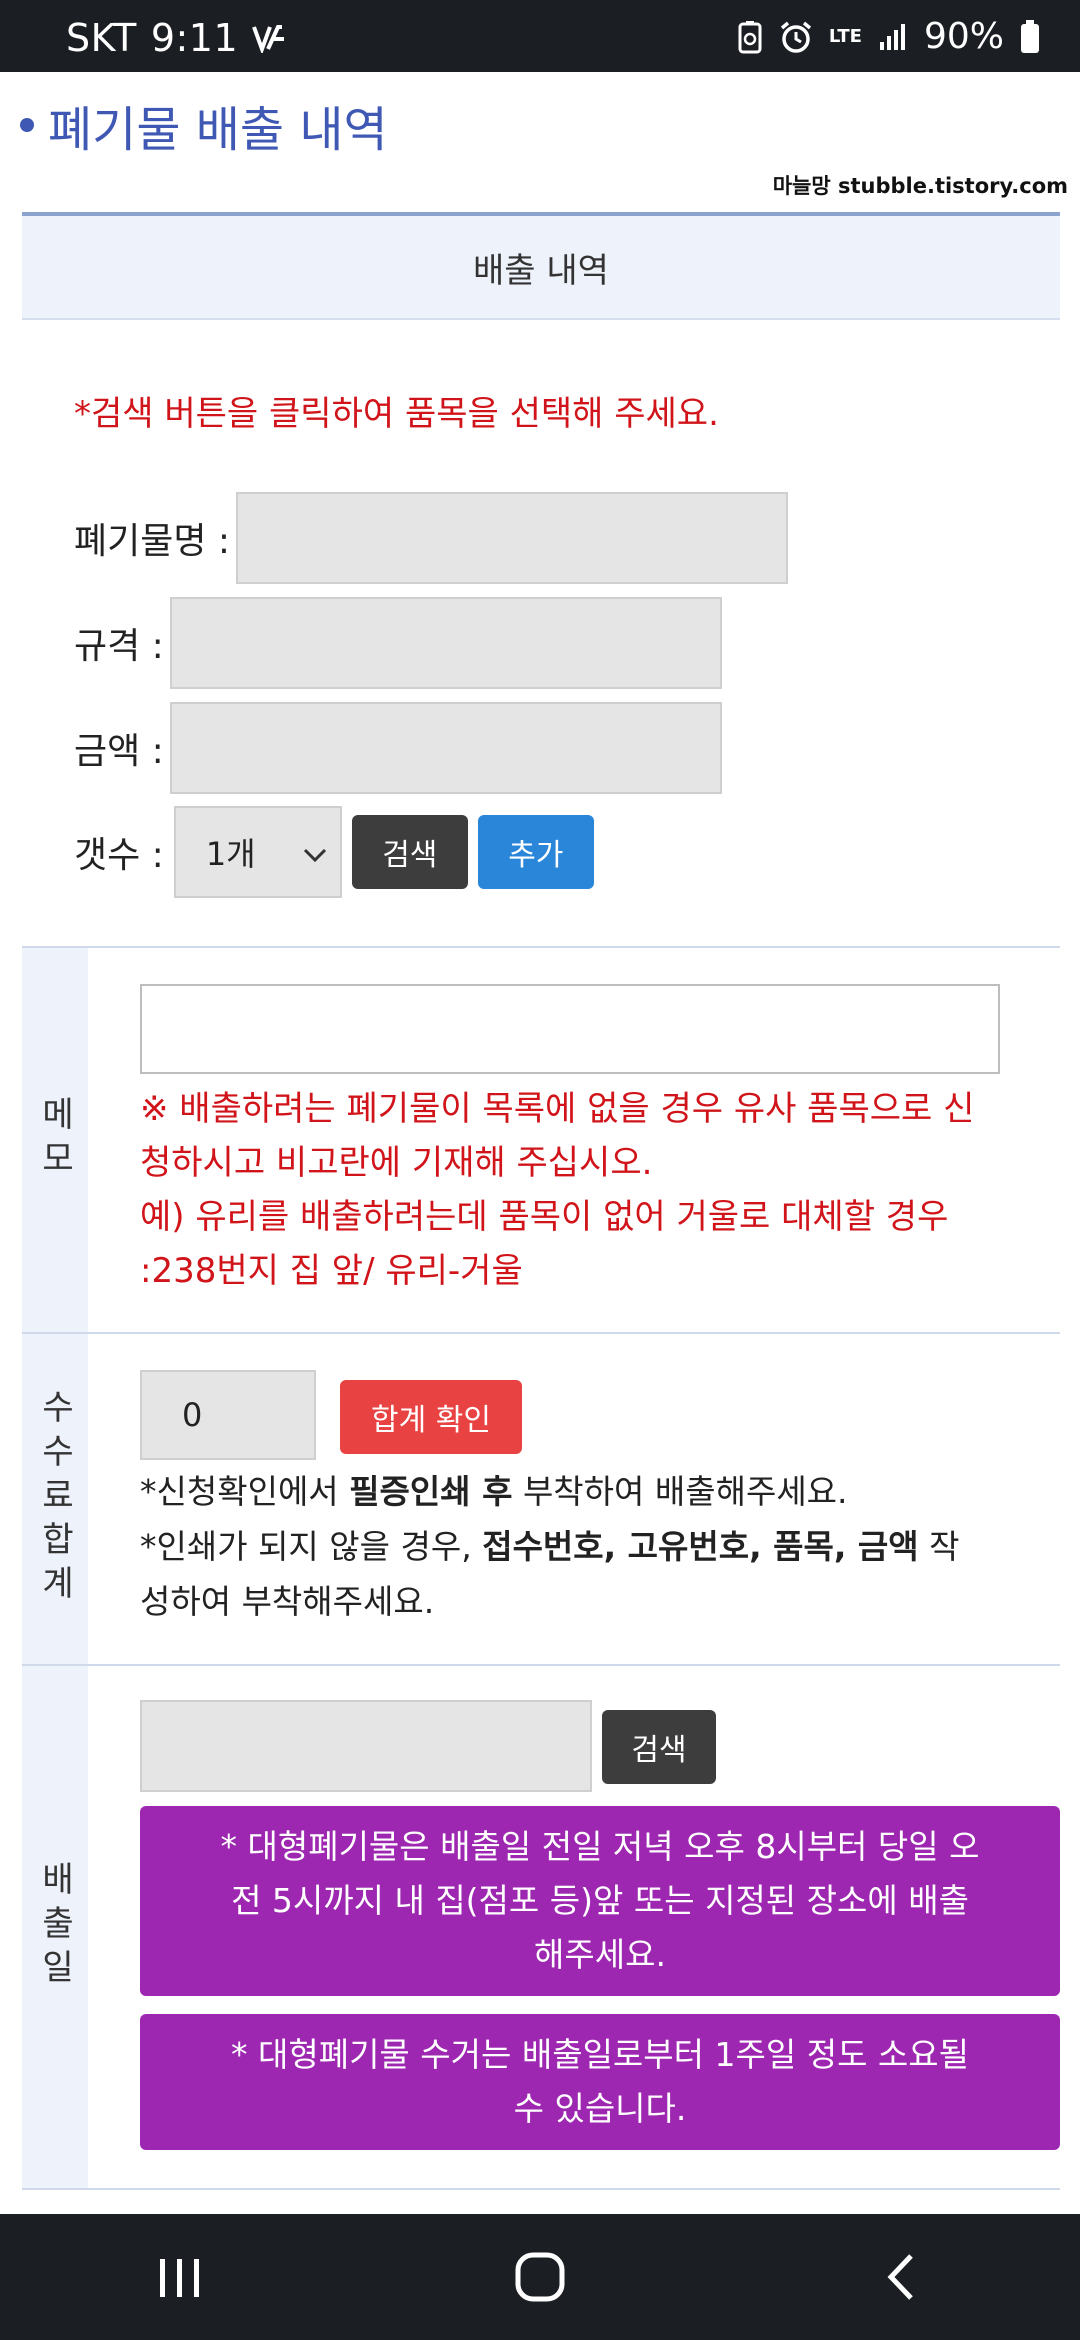 The image size is (1080, 2340). I want to click on date-search-button-label: 검색, so click(659, 1750).